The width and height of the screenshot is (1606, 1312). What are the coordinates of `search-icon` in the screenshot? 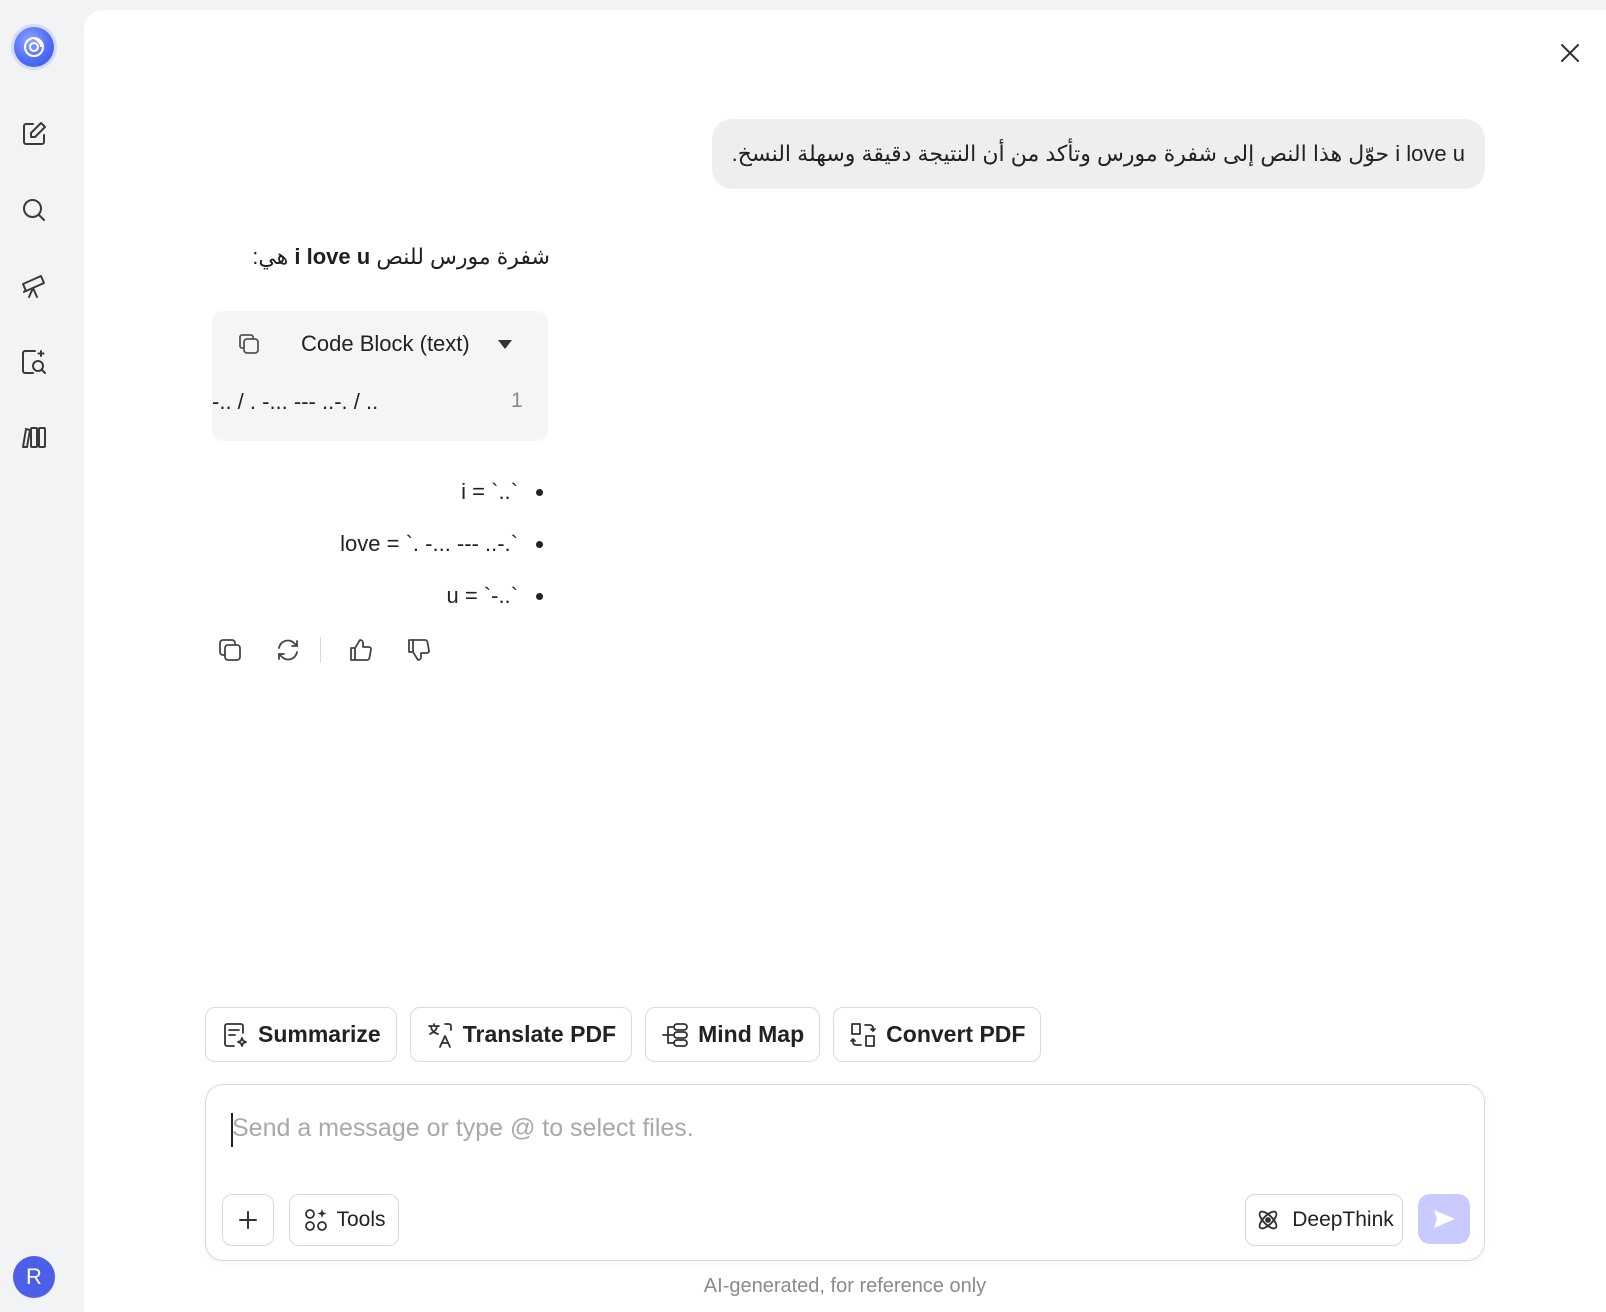 It's located at (34, 210).